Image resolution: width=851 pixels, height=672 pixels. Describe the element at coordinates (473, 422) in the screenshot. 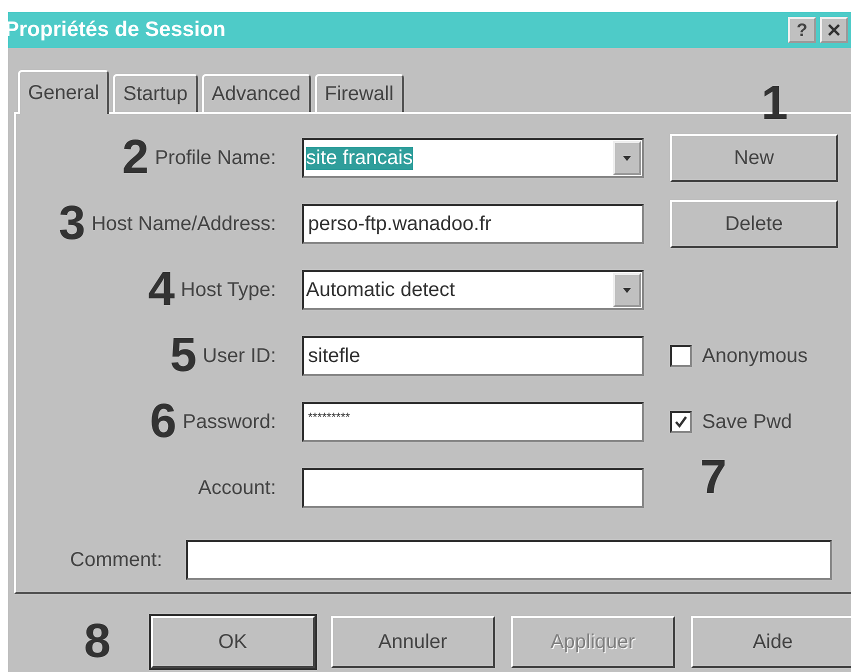

I see `password-field: *********` at that location.